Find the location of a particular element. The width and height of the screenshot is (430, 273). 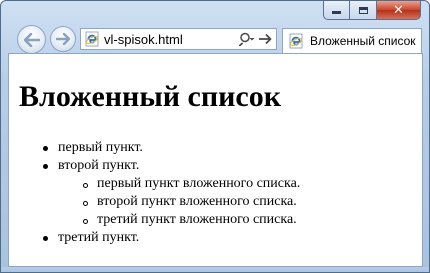

back-arrow-icon is located at coordinates (31, 39).